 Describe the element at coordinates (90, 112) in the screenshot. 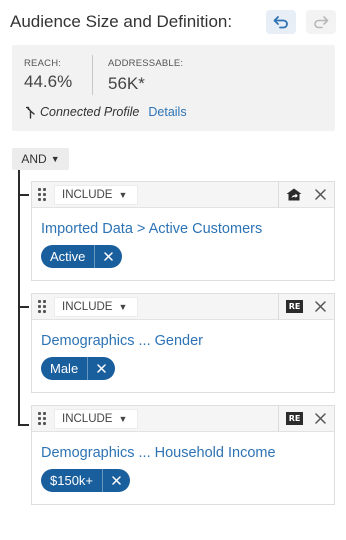

I see `connected-profile-label: Connected Profile` at that location.